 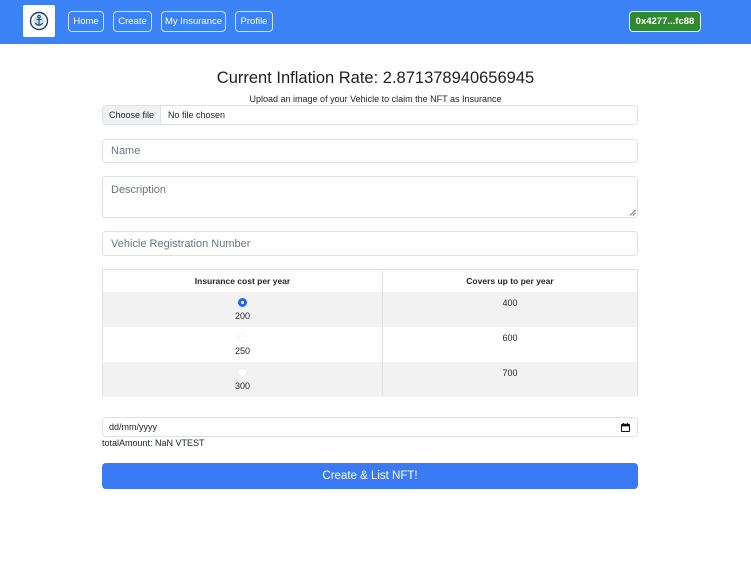 What do you see at coordinates (242, 281) in the screenshot?
I see `header-insurance-cost: Insurance cost per year` at bounding box center [242, 281].